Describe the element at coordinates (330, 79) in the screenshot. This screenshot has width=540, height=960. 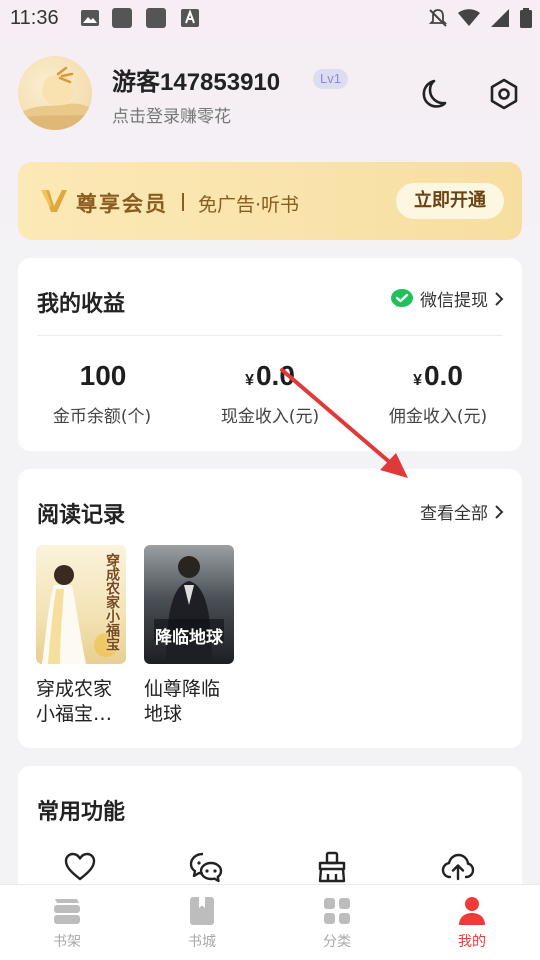
I see `level-badge: Lv1` at that location.